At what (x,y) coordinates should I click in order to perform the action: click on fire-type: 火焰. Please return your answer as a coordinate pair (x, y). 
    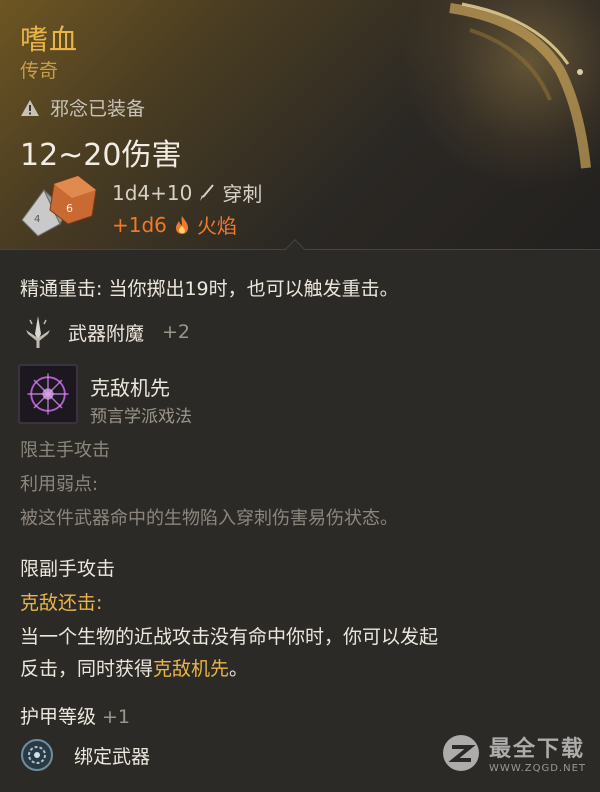
    Looking at the image, I should click on (216, 226).